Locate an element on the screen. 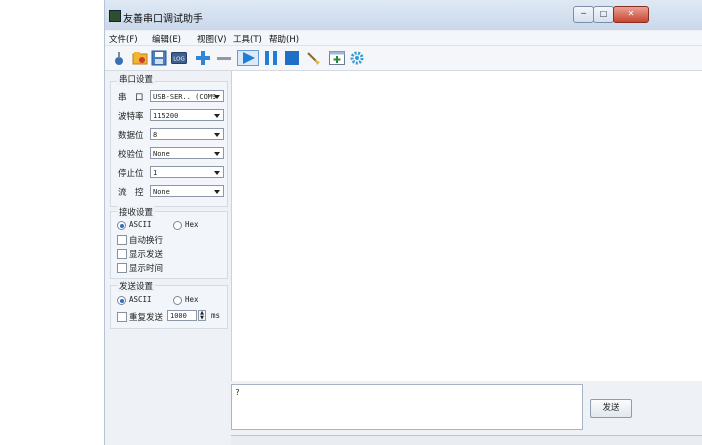 This screenshot has width=702, height=445. parity-label: 校验位 is located at coordinates (131, 155).